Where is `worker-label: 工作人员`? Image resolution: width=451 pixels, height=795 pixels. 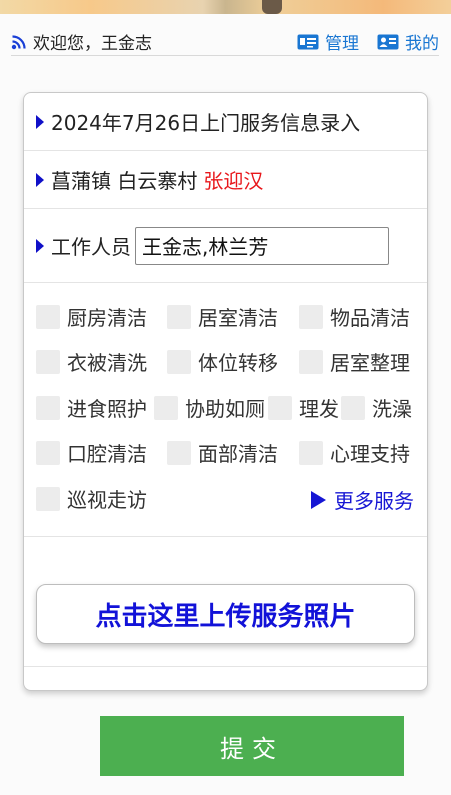 worker-label: 工作人员 is located at coordinates (91, 247).